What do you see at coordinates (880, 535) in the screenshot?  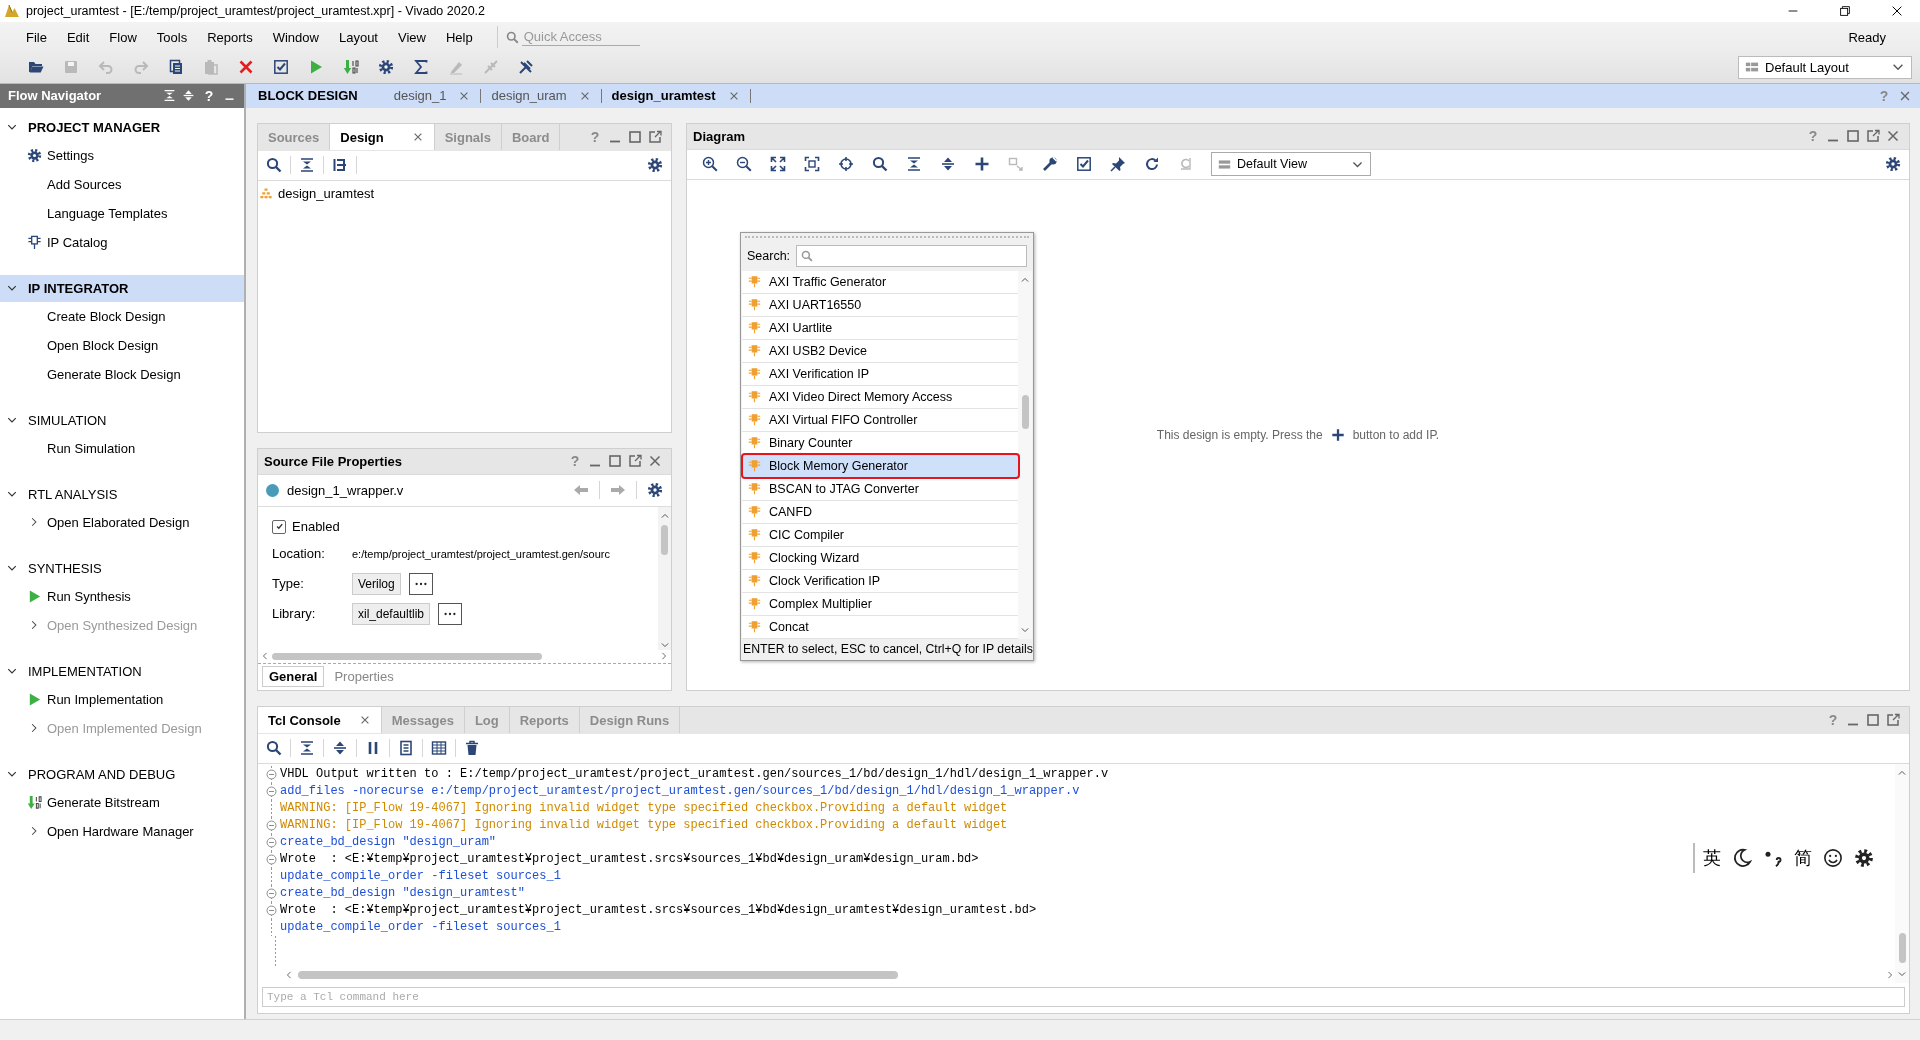 I see `ip-list-item: CIC Compiler` at bounding box center [880, 535].